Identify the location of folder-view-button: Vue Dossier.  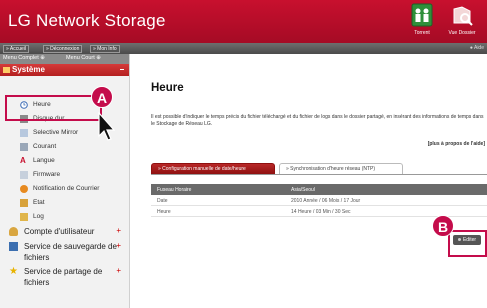
(462, 22).